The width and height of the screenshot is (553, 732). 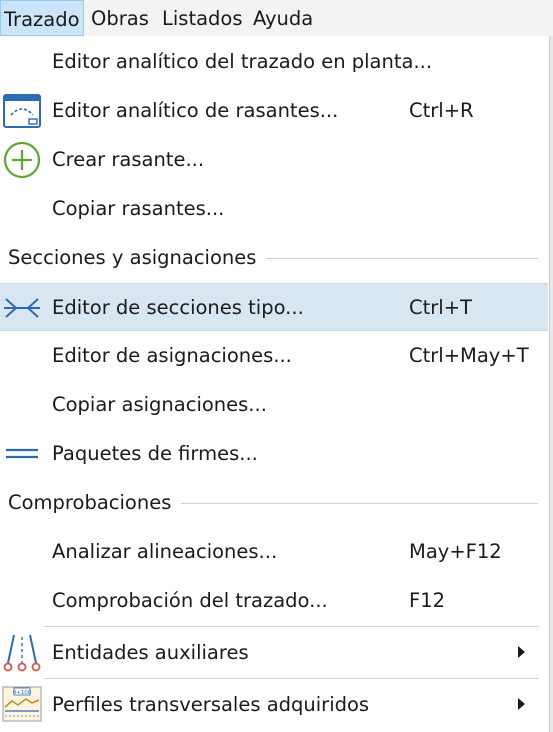 What do you see at coordinates (22, 160) in the screenshot?
I see `add-circle-icon` at bounding box center [22, 160].